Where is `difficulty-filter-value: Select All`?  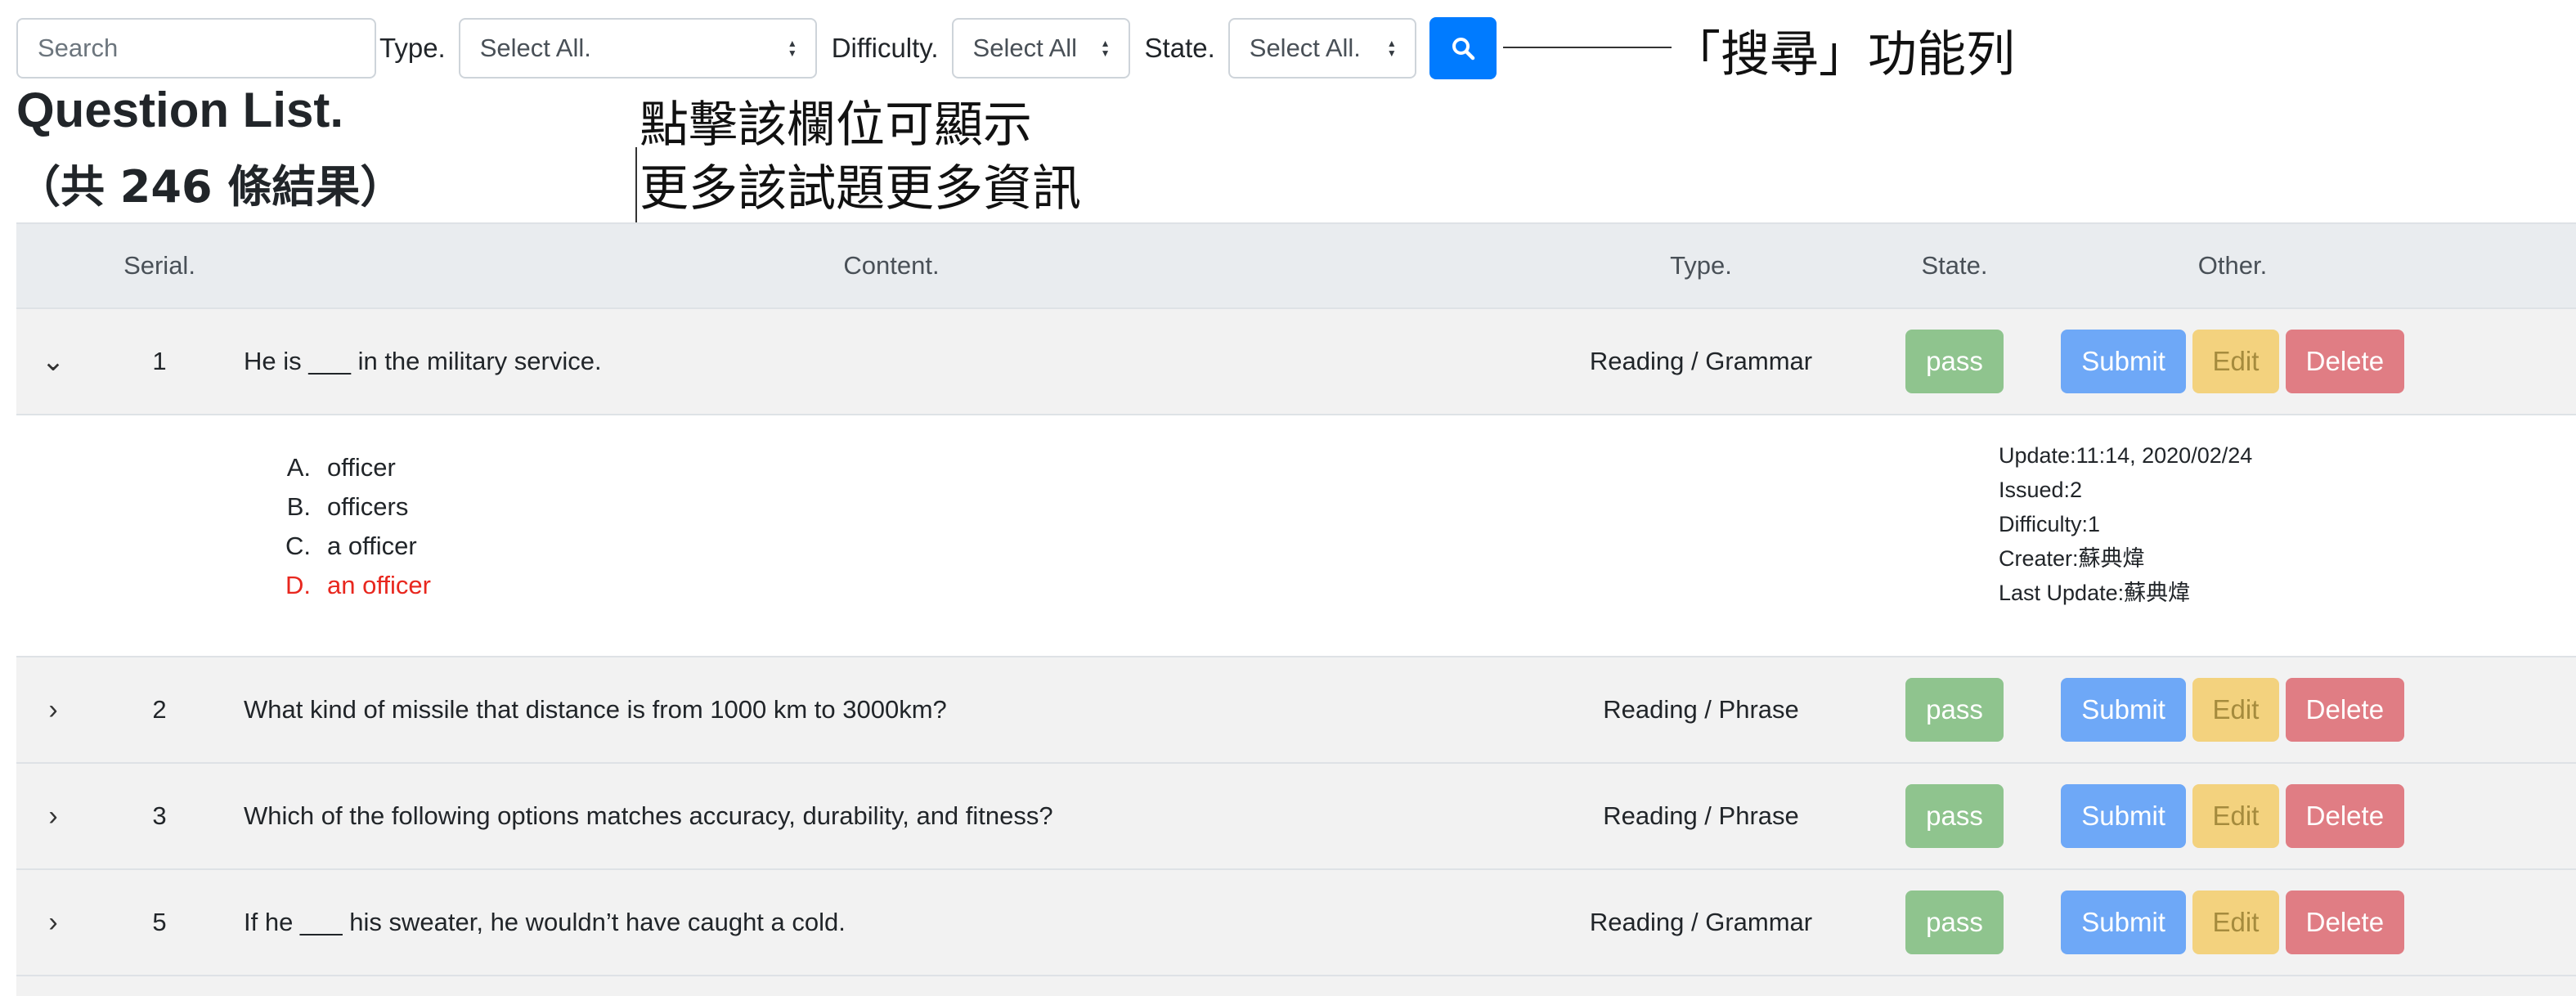
difficulty-filter-value: Select All is located at coordinates (1025, 48).